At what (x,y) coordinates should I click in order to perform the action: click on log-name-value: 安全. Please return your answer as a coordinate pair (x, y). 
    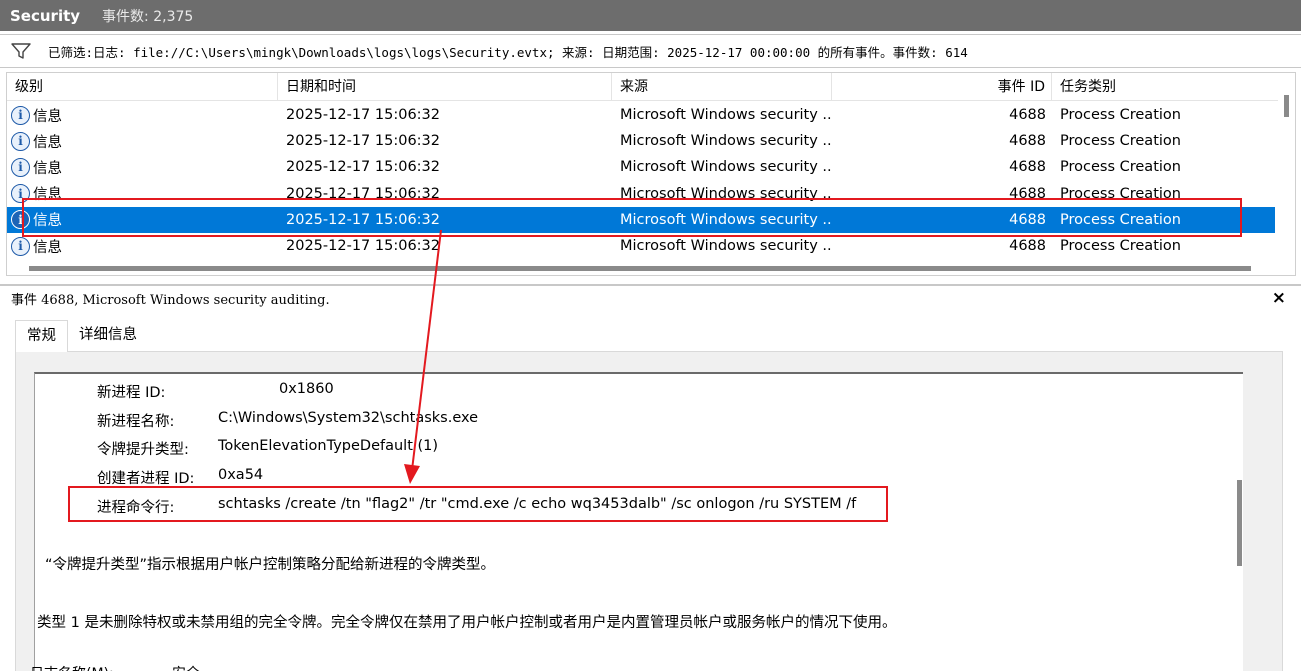
    Looking at the image, I should click on (186, 667).